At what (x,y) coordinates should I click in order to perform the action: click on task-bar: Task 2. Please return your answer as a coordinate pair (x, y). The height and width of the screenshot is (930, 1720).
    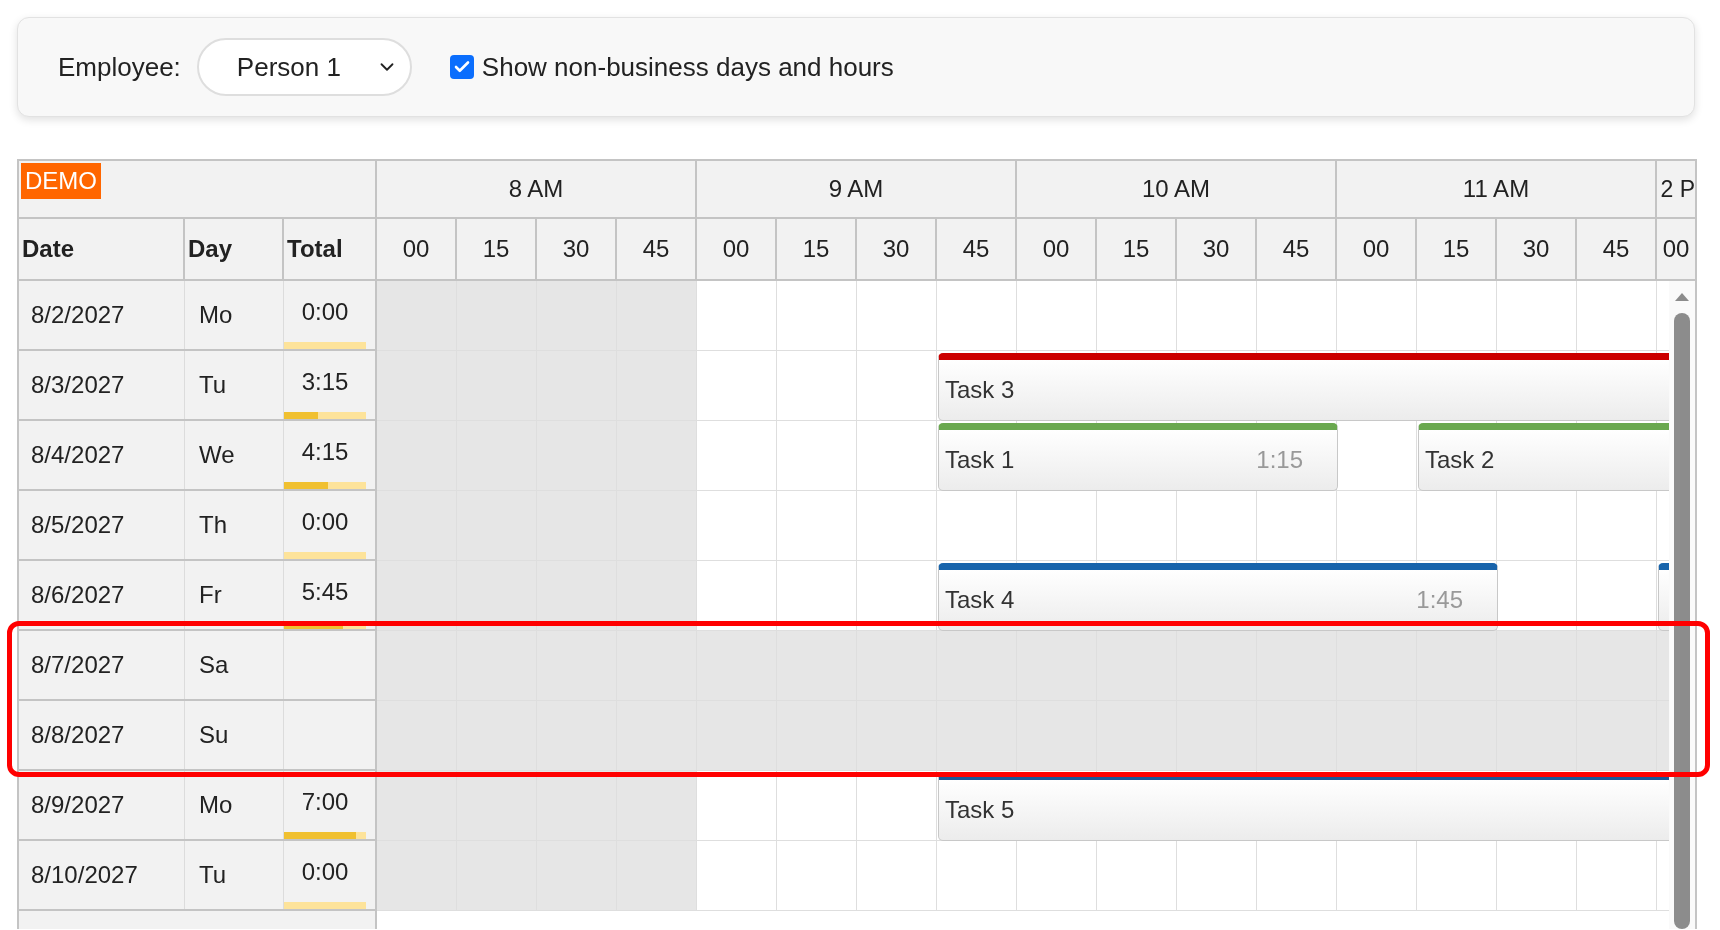
    Looking at the image, I should click on (1543, 457).